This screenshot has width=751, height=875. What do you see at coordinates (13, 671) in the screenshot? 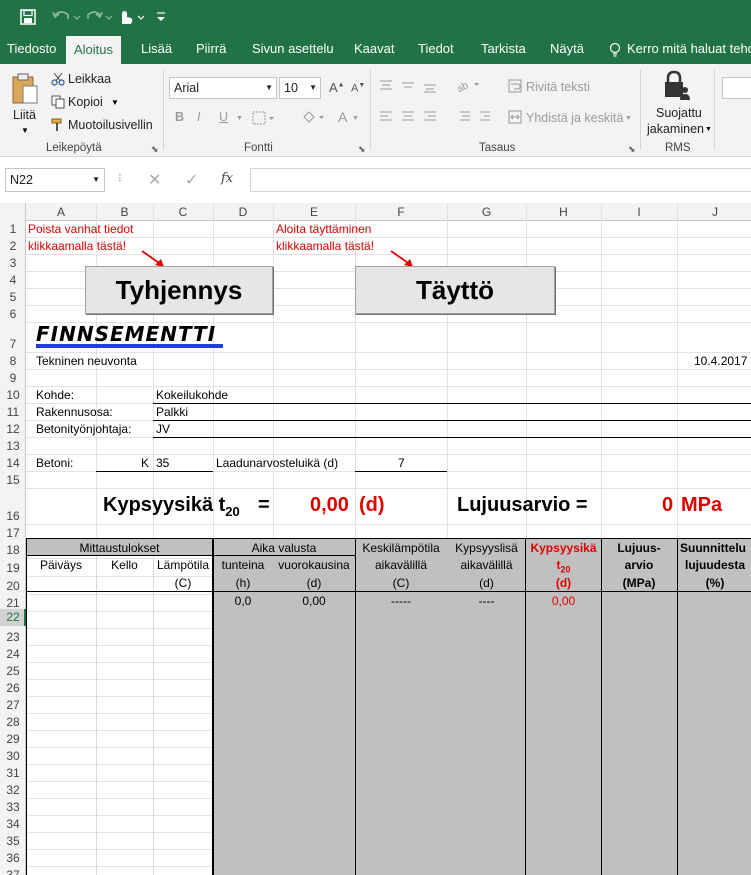
I see `row-header-25: 25` at bounding box center [13, 671].